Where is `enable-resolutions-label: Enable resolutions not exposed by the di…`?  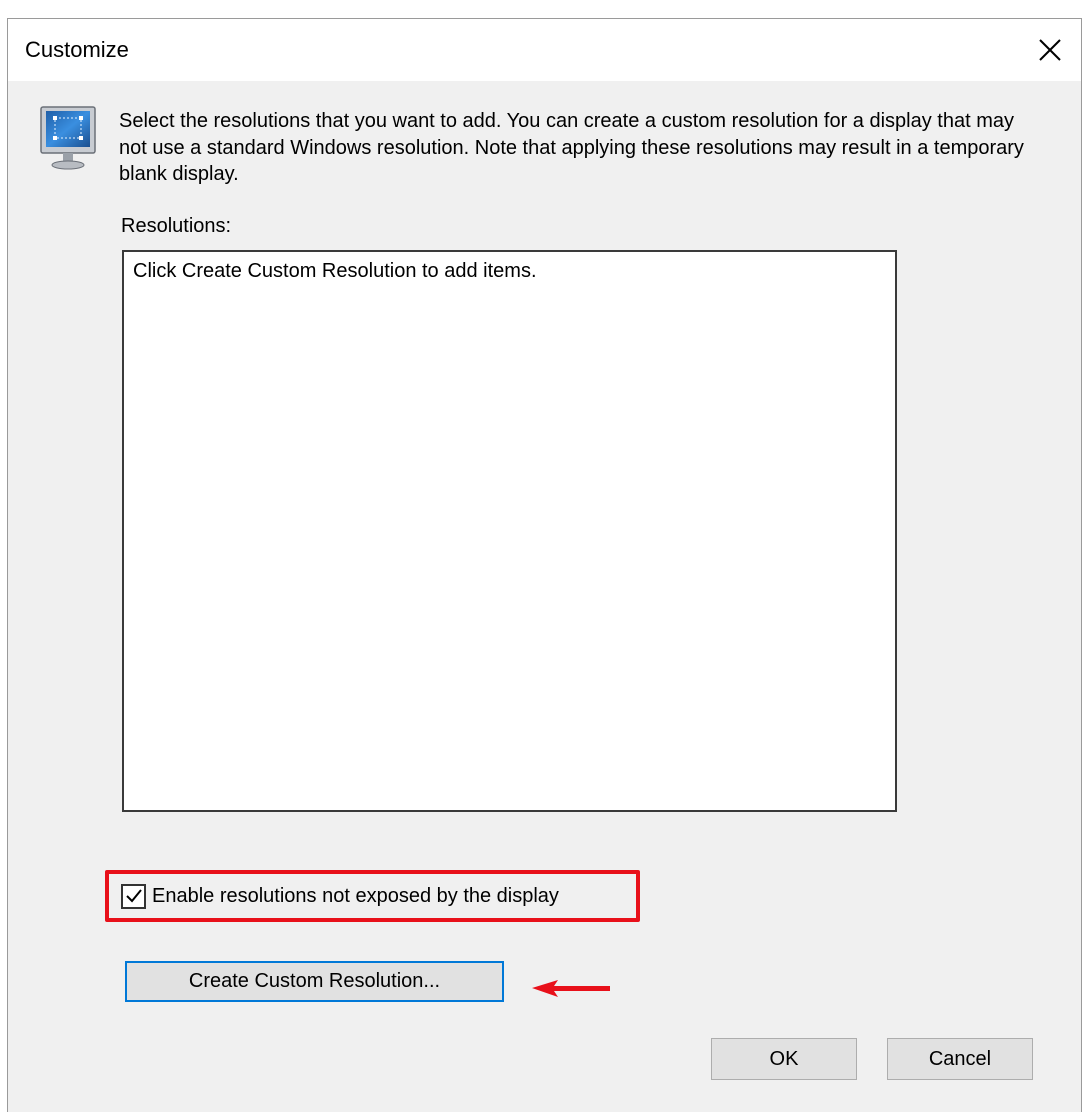
enable-resolutions-label: Enable resolutions not exposed by the di… is located at coordinates (355, 896).